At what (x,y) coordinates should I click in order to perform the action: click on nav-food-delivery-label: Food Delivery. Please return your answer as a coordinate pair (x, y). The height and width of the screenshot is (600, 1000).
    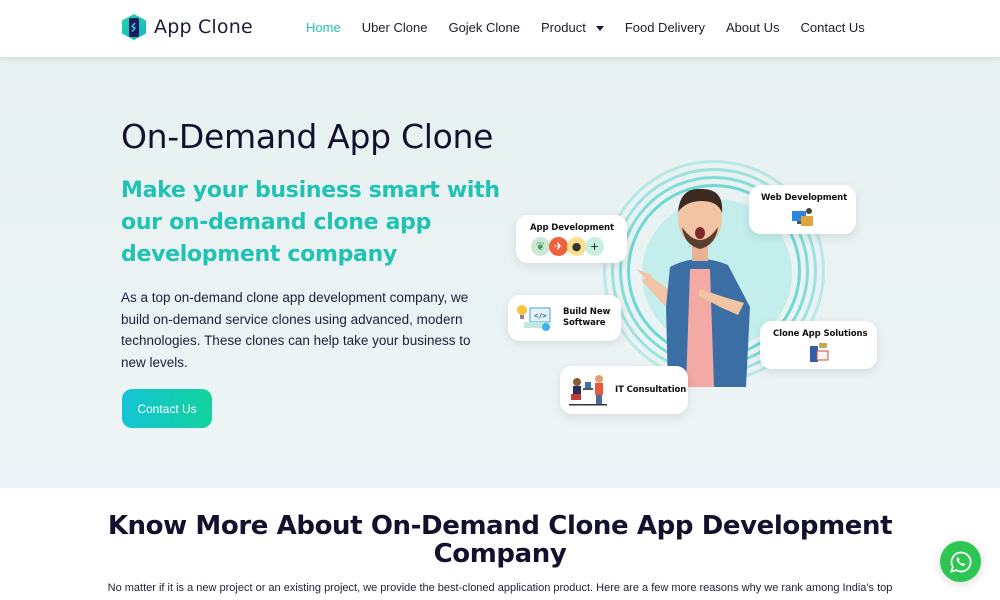
    Looking at the image, I should click on (665, 27).